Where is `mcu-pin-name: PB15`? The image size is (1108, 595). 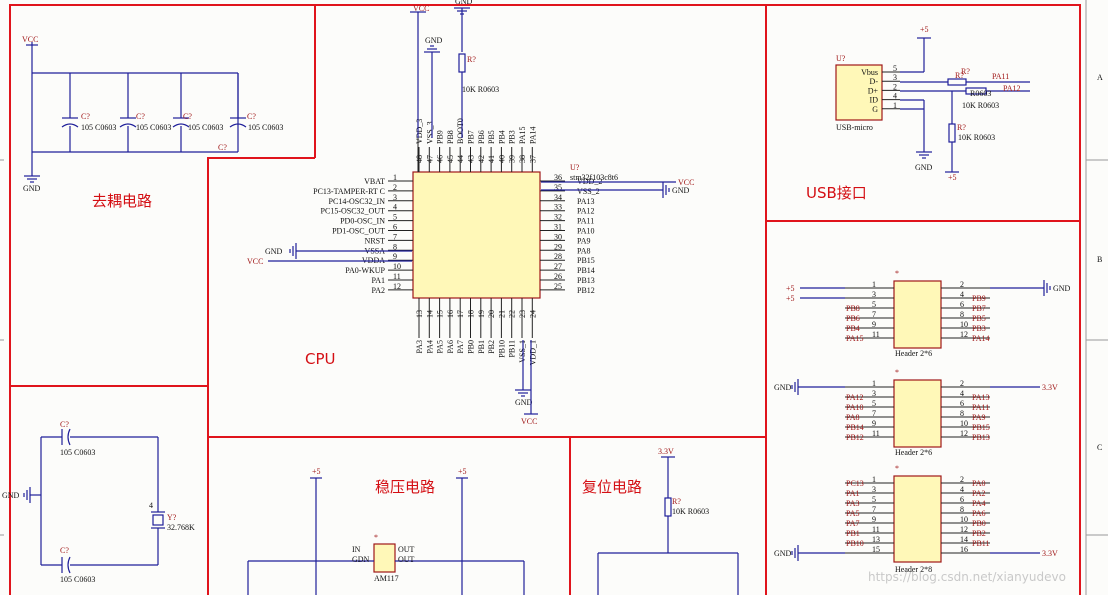
mcu-pin-name: PB15 is located at coordinates (586, 260).